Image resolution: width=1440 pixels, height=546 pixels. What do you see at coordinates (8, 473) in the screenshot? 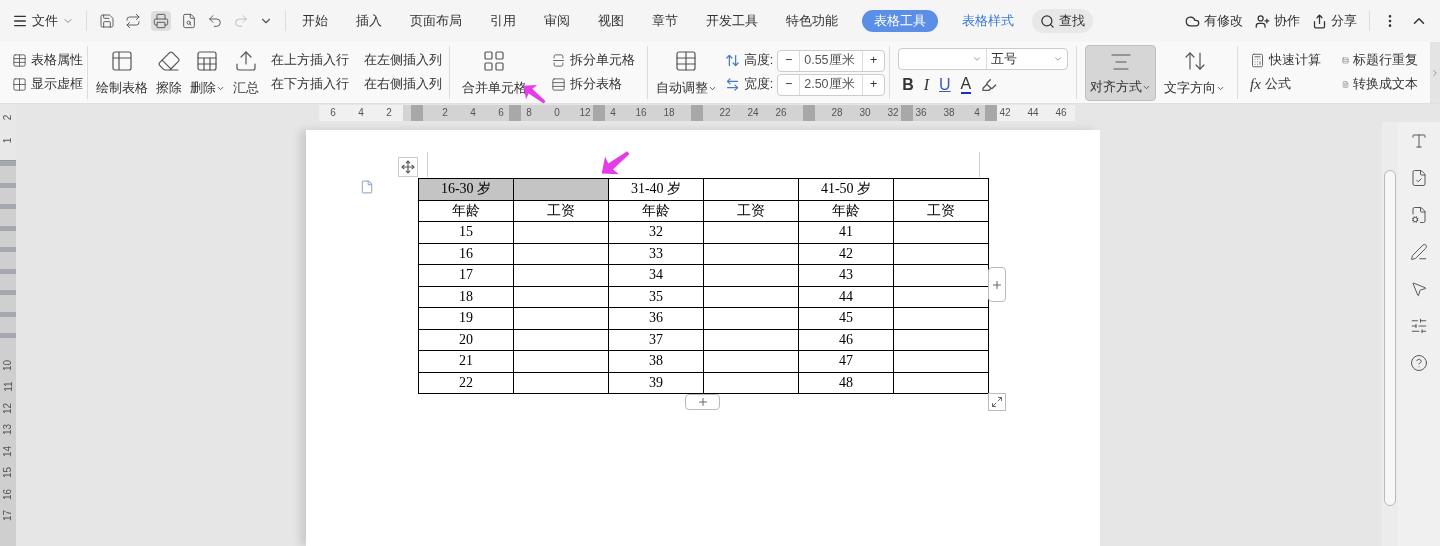
I see `ruler-number: 15` at bounding box center [8, 473].